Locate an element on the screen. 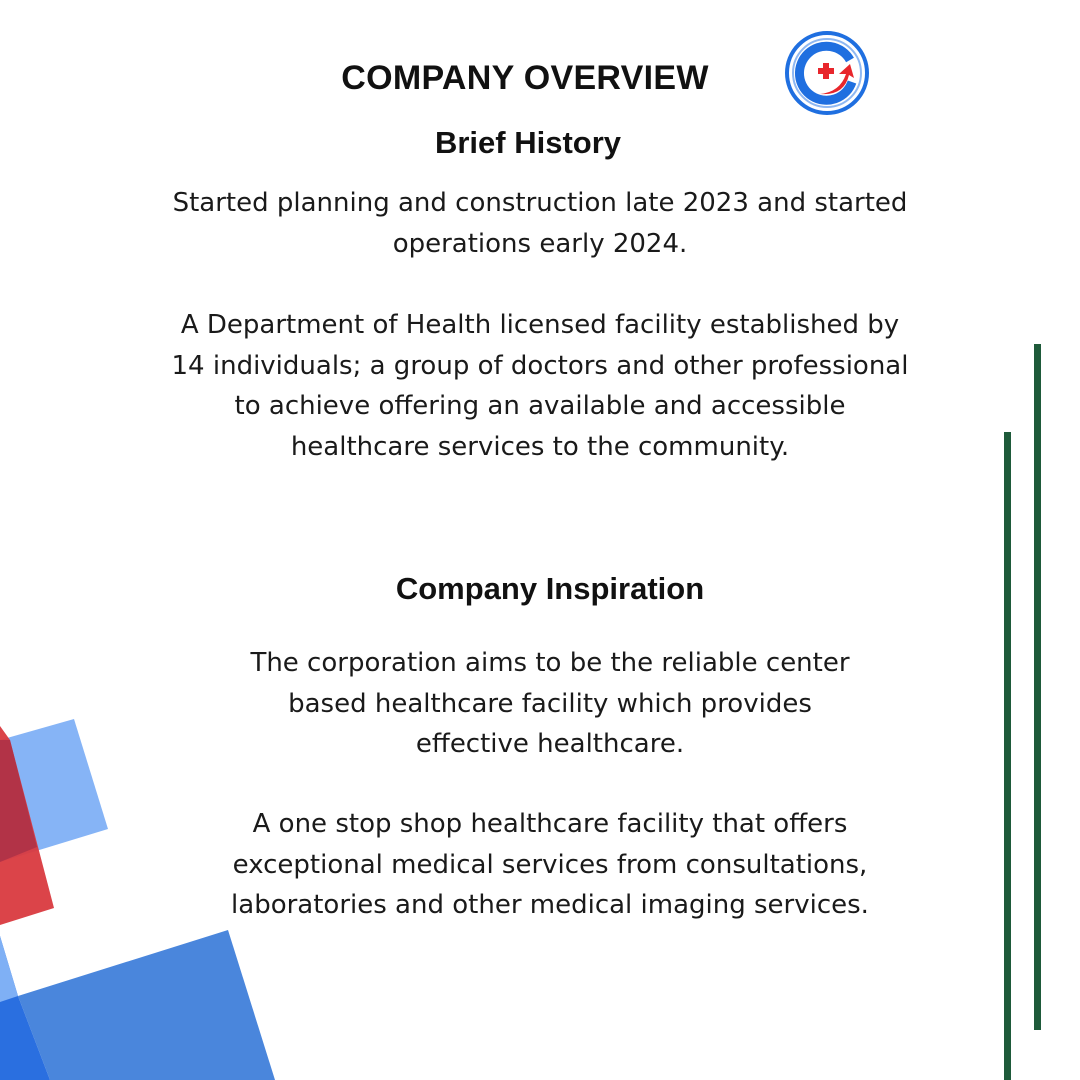 This screenshot has width=1080, height=1080. light-blue-strip-shape is located at coordinates (9, 969).